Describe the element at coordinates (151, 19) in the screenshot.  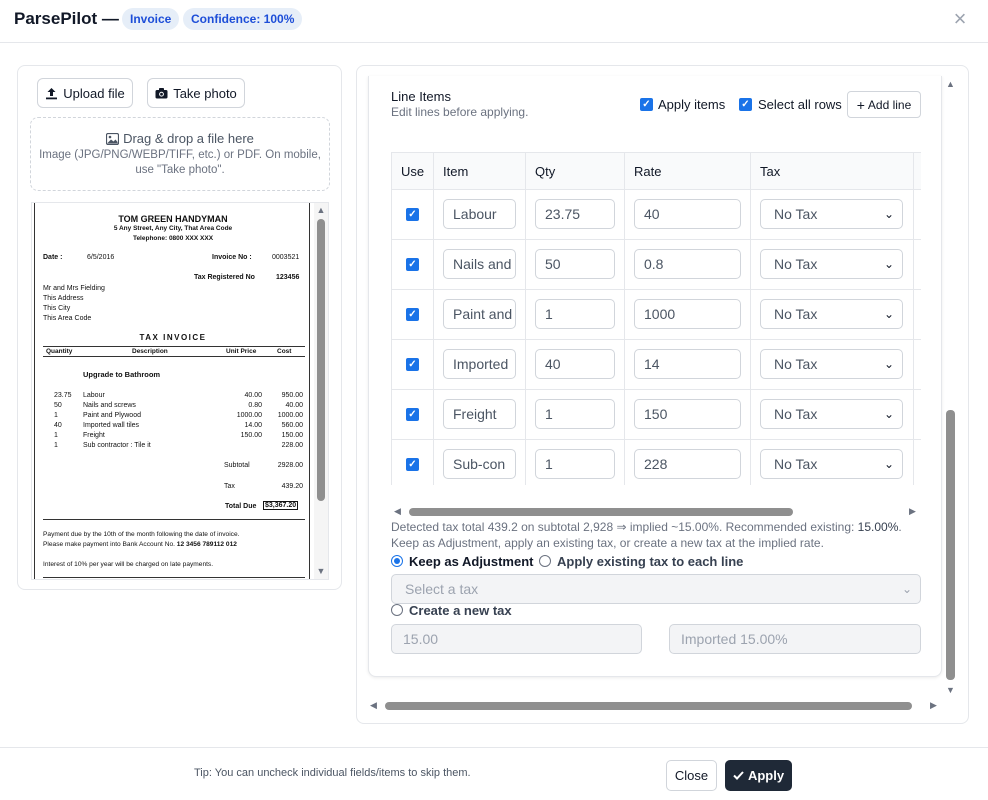
I see `document-type-badge: Invoice` at that location.